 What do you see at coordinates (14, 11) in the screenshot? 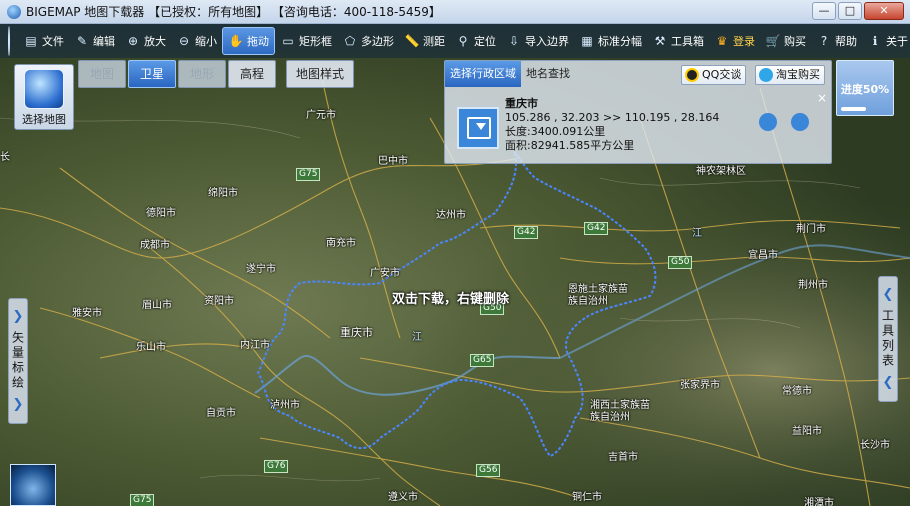
I see `app-logo-icon` at bounding box center [14, 11].